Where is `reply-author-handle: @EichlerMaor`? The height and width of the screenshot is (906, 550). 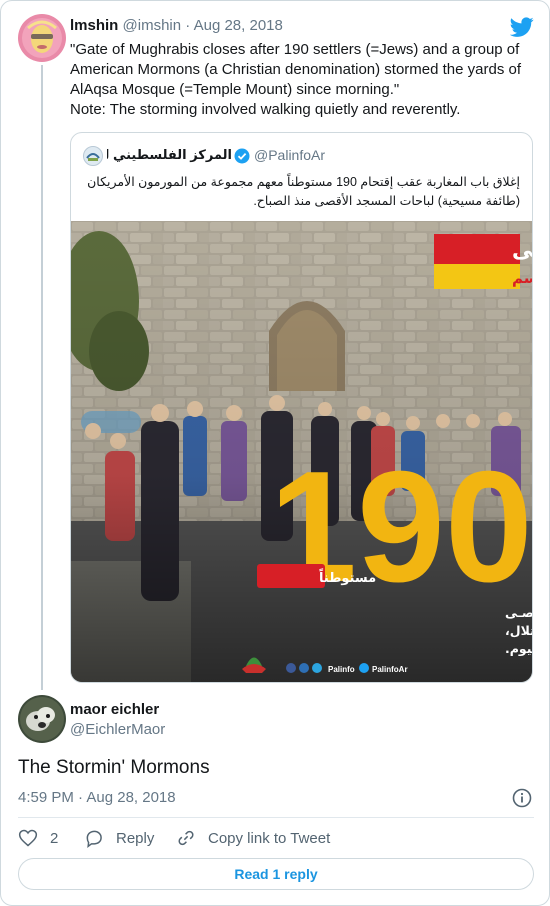 reply-author-handle: @EichlerMaor is located at coordinates (117, 729).